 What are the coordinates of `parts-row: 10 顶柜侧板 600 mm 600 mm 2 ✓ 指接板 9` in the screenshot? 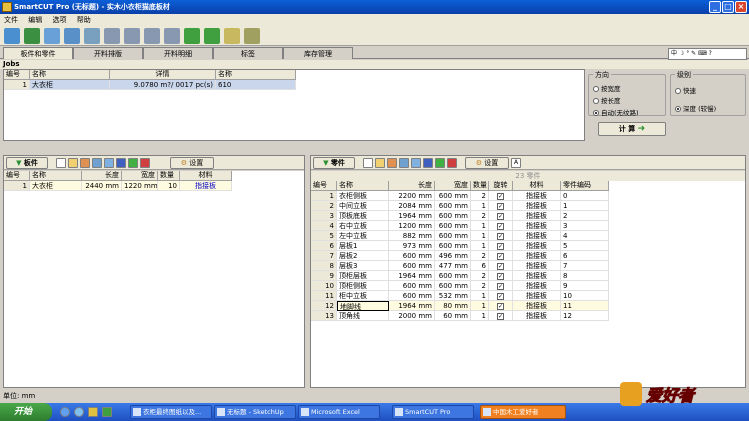 It's located at (460, 286).